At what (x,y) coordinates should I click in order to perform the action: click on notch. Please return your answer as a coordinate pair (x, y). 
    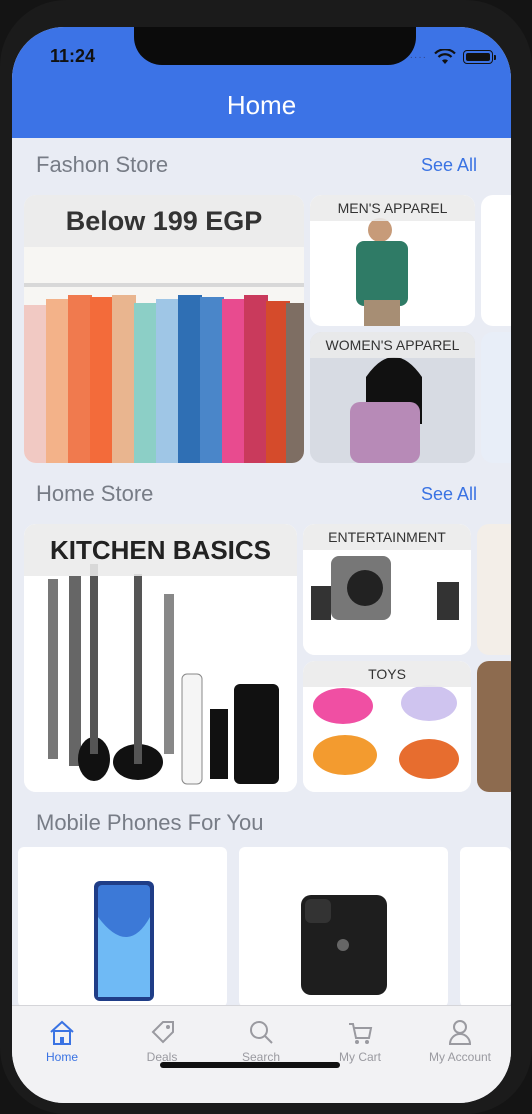
    Looking at the image, I should click on (275, 46).